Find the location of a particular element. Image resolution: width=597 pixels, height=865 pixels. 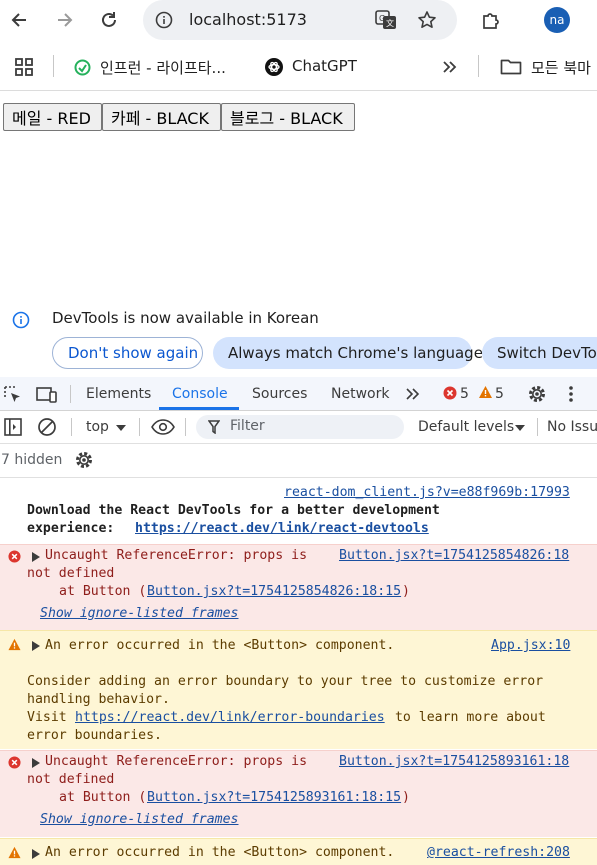

console-toolbar: top Filter Default levels No Issu is located at coordinates (298, 427).